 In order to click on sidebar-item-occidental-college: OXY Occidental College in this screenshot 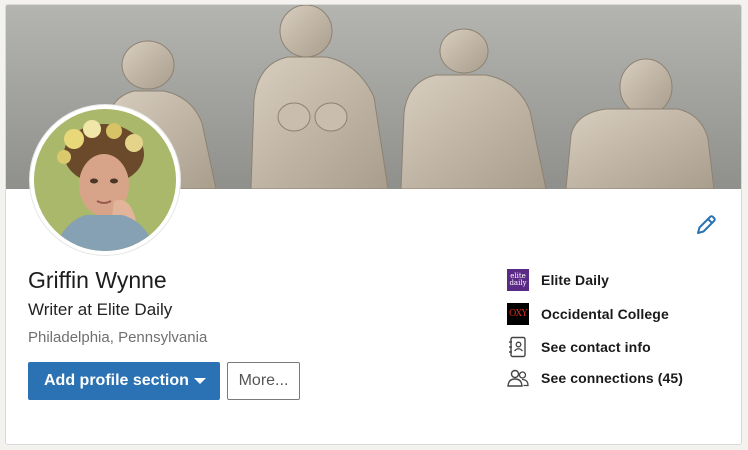, I will do `click(588, 314)`.